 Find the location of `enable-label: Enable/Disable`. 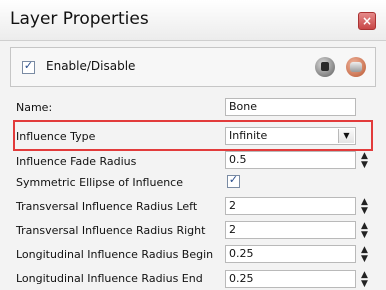

enable-label: Enable/Disable is located at coordinates (91, 66).